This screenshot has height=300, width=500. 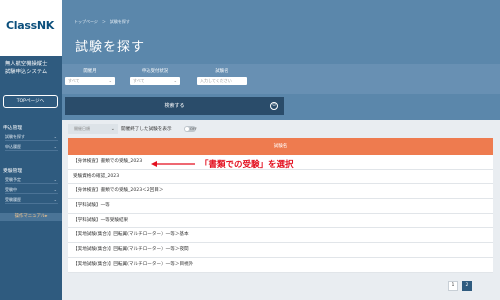 What do you see at coordinates (31, 217) in the screenshot?
I see `operation-manual-button: 操作マニュアル▸` at bounding box center [31, 217].